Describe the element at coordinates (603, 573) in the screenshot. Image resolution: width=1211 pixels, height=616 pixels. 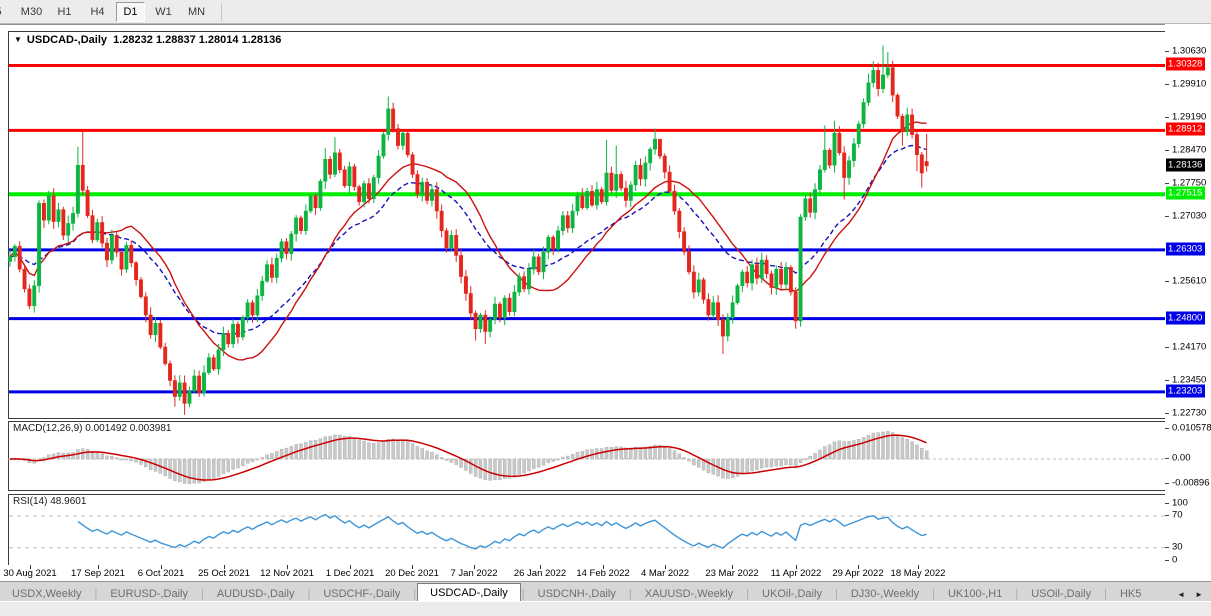
I see `date-label: 14 Feb 2022` at that location.